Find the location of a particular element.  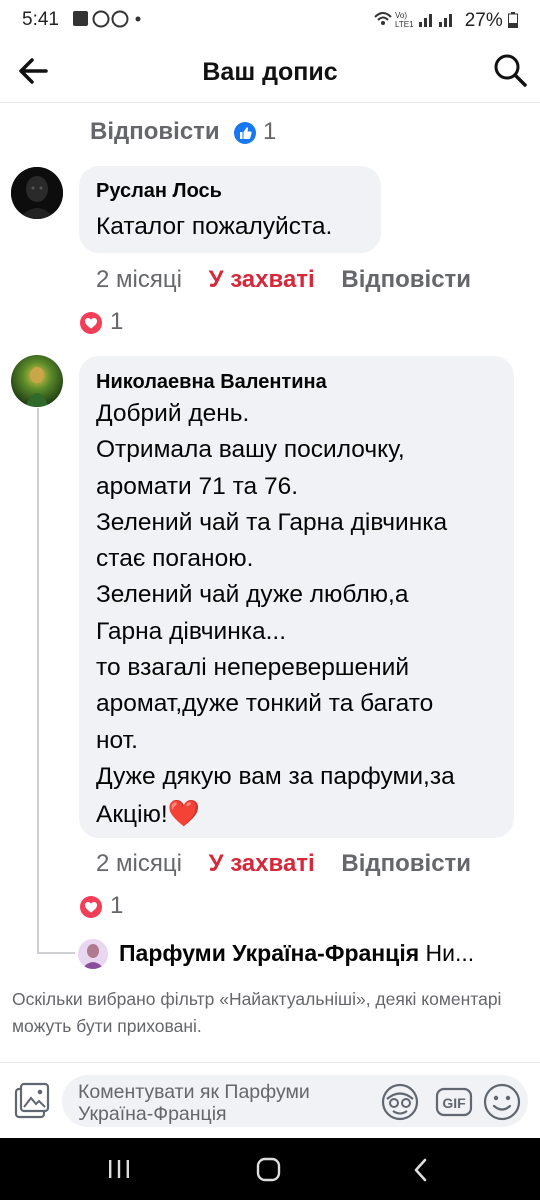

home-icon is located at coordinates (268, 1169).